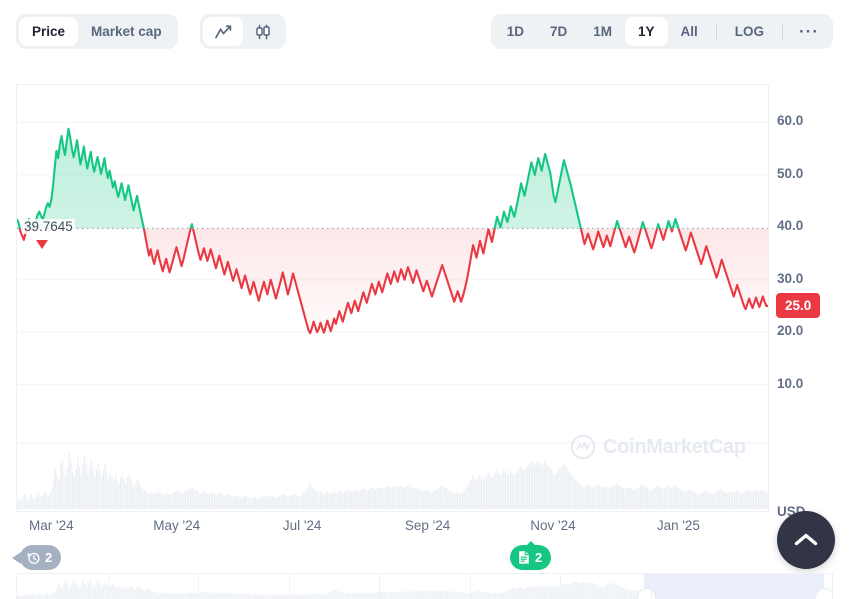  What do you see at coordinates (558, 31) in the screenshot?
I see `range-7d: 7D` at bounding box center [558, 31].